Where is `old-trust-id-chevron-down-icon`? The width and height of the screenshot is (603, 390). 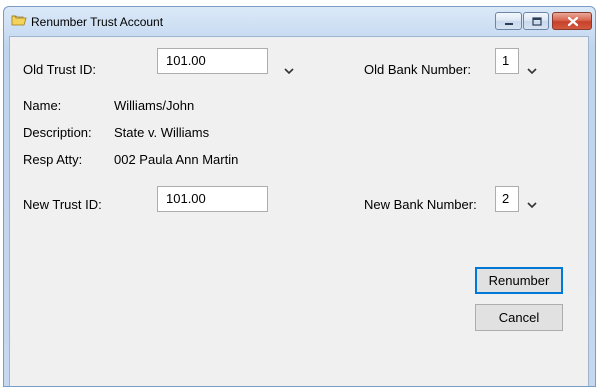
old-trust-id-chevron-down-icon is located at coordinates (289, 71).